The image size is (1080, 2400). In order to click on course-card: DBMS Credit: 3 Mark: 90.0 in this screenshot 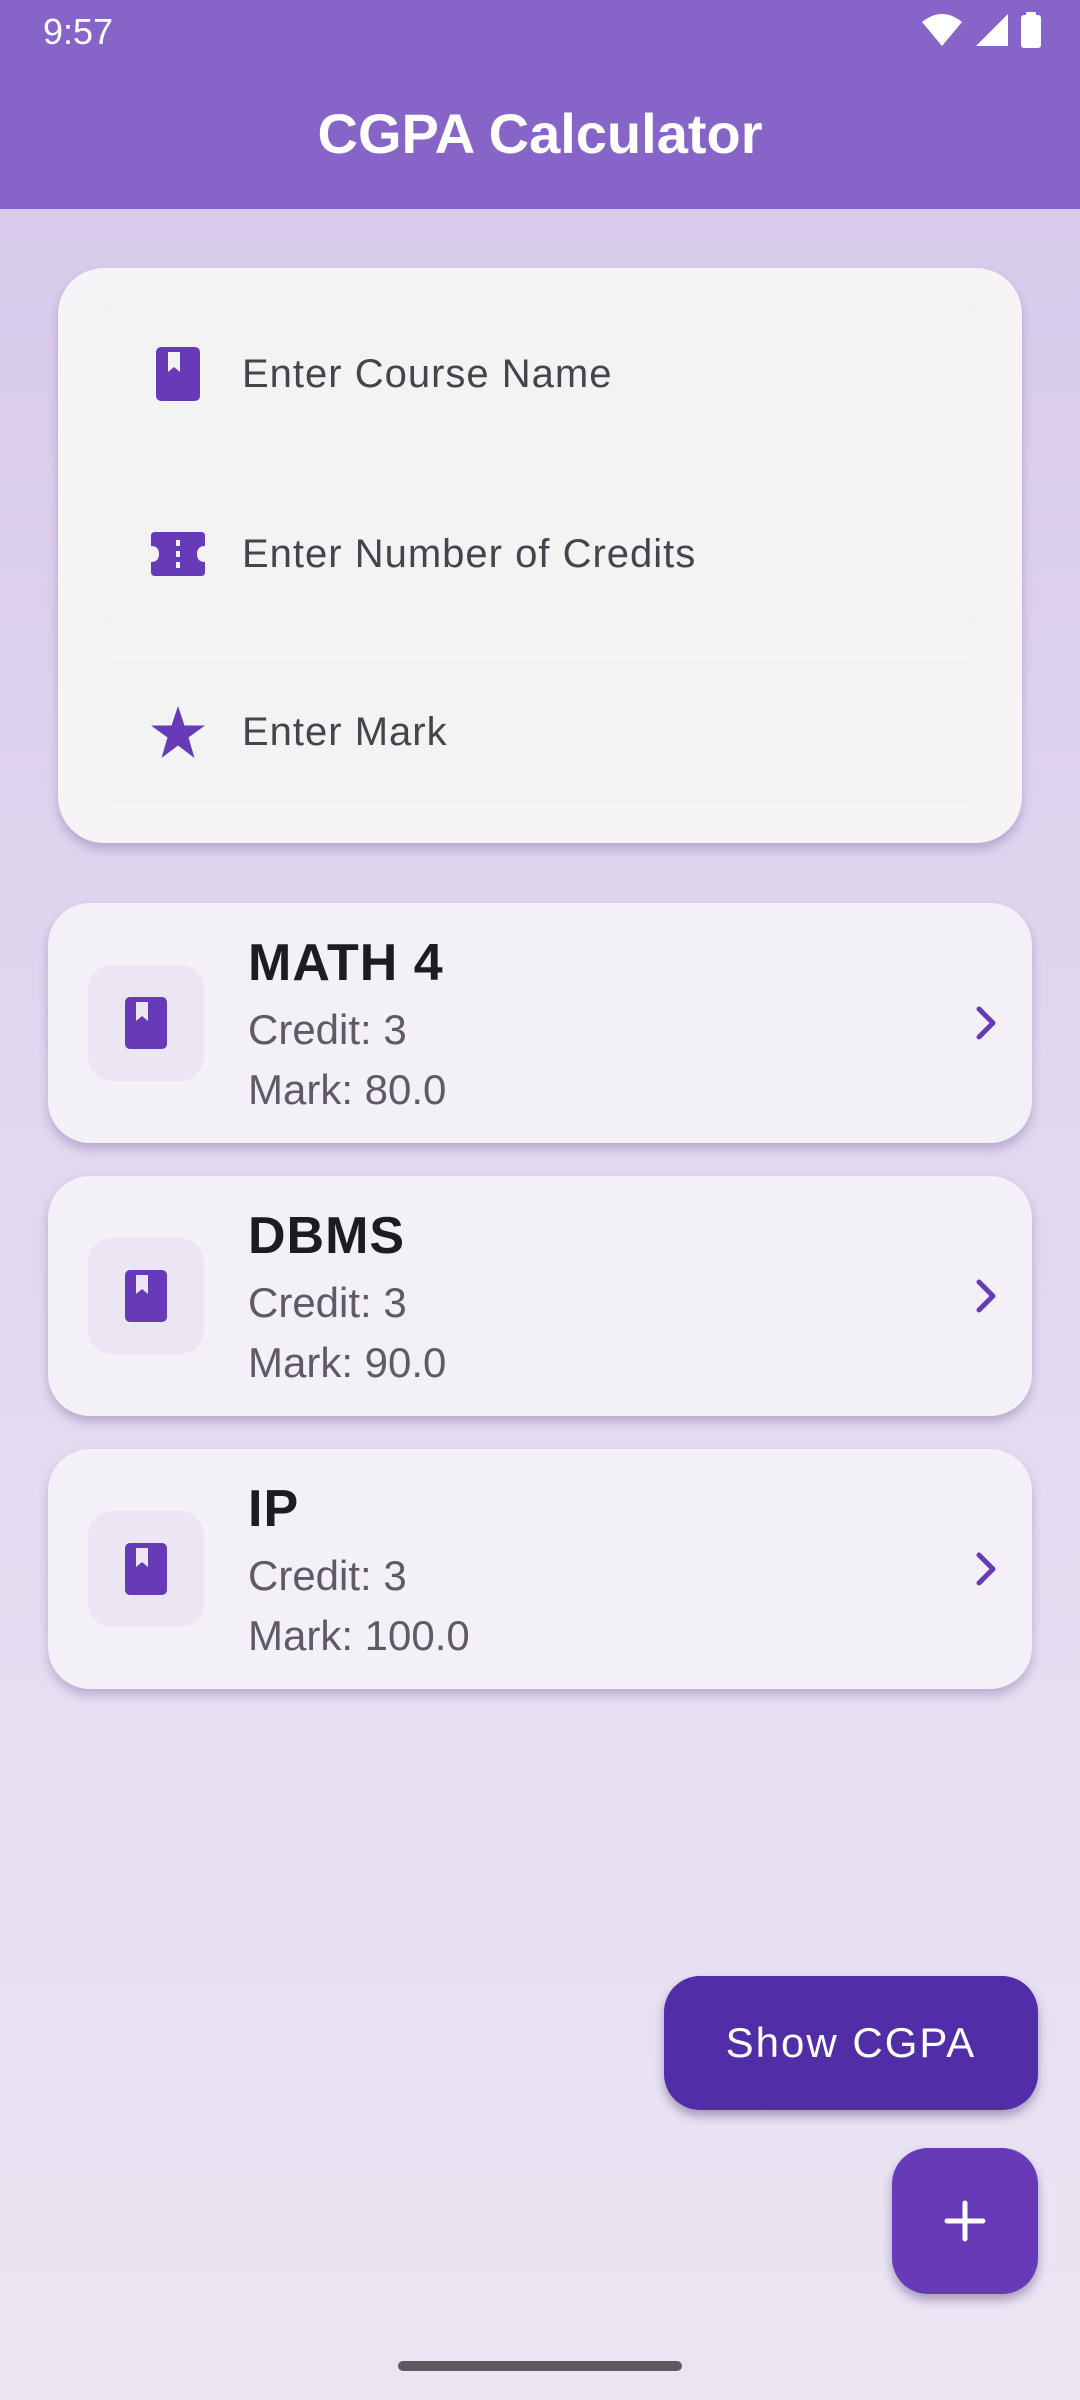, I will do `click(540, 1296)`.